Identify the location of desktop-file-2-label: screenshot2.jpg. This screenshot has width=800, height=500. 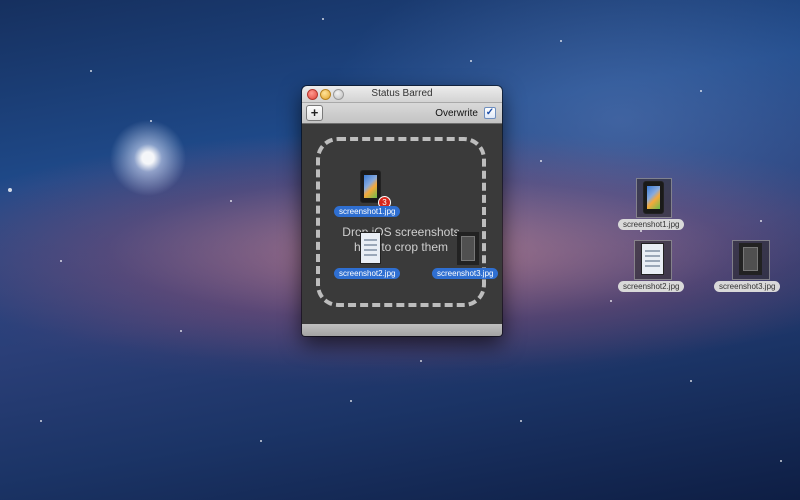
(651, 286).